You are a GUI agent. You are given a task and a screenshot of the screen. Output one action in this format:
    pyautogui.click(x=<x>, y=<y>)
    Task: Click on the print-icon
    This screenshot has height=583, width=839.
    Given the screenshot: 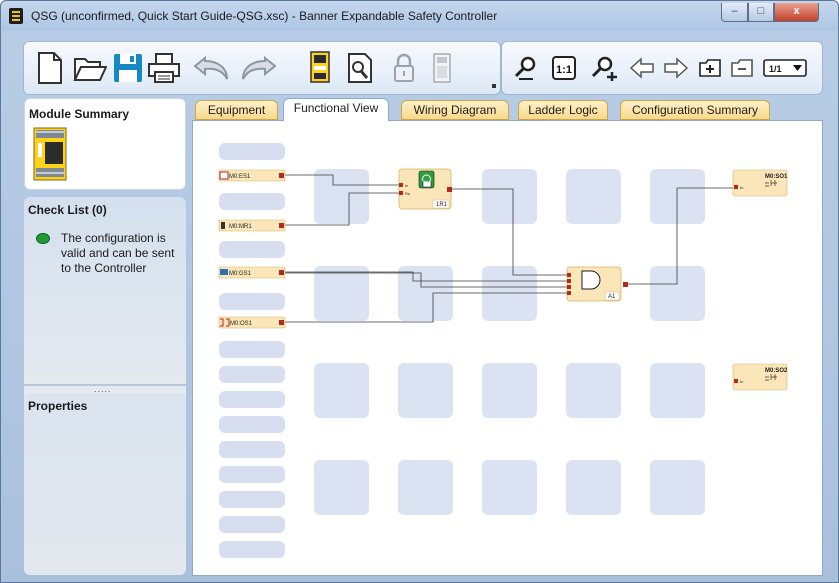 What is the action you would take?
    pyautogui.click(x=164, y=68)
    